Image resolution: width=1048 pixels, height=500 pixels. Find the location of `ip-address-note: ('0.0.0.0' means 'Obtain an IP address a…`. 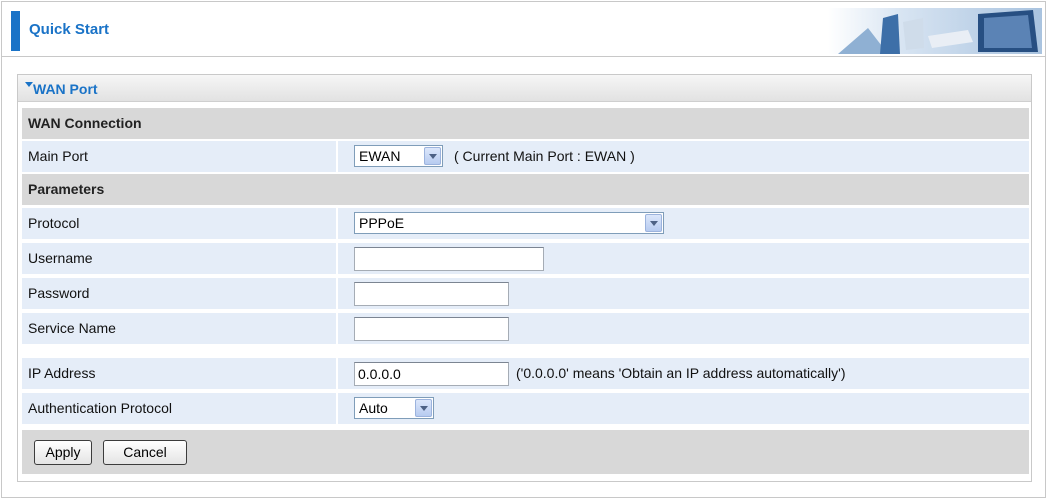

ip-address-note: ('0.0.0.0' means 'Obtain an IP address a… is located at coordinates (681, 373).